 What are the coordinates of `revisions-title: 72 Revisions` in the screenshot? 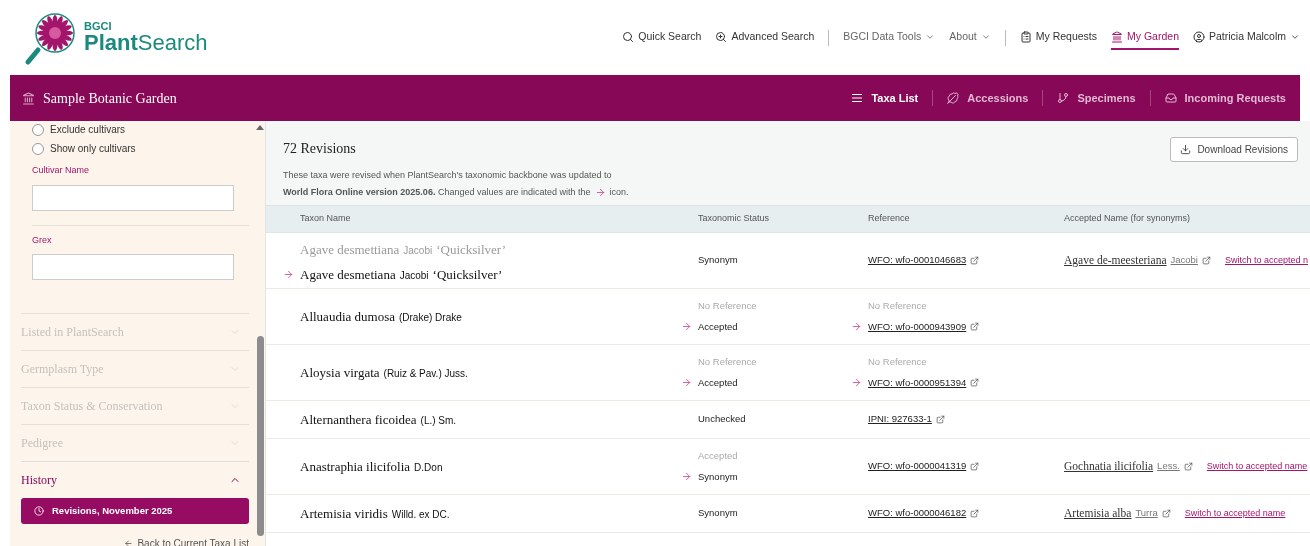 It's located at (320, 149).